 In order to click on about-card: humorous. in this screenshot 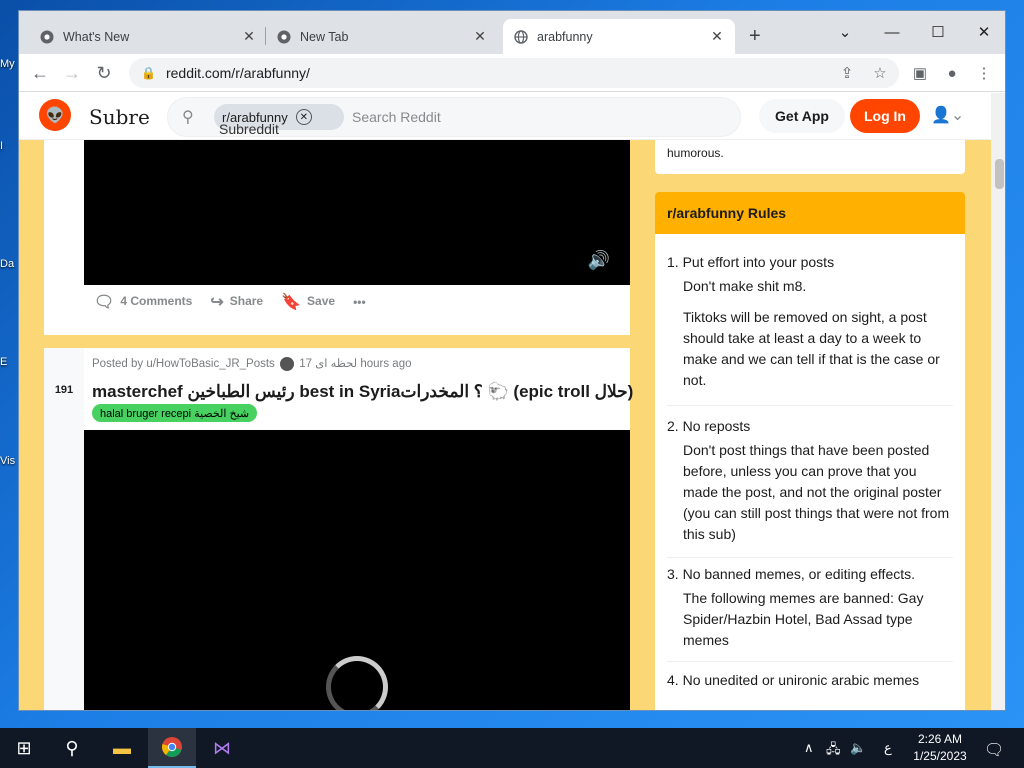, I will do `click(810, 157)`.